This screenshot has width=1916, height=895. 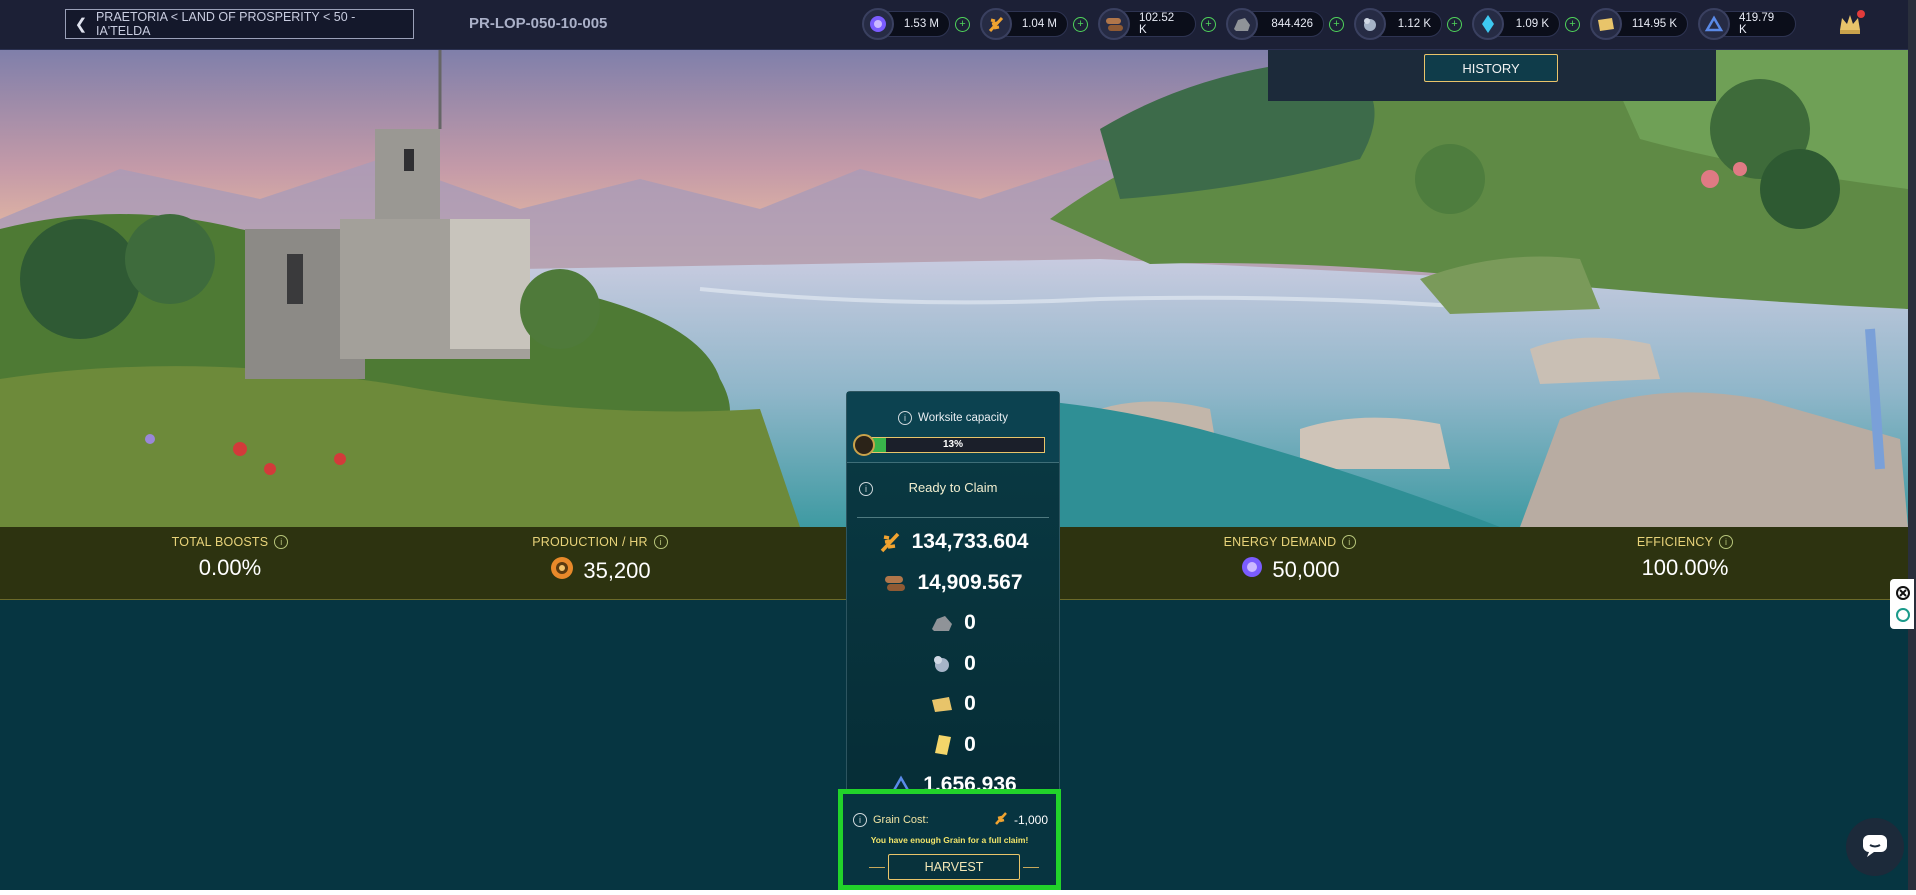 What do you see at coordinates (970, 582) in the screenshot?
I see `claim-value: 14,909.567` at bounding box center [970, 582].